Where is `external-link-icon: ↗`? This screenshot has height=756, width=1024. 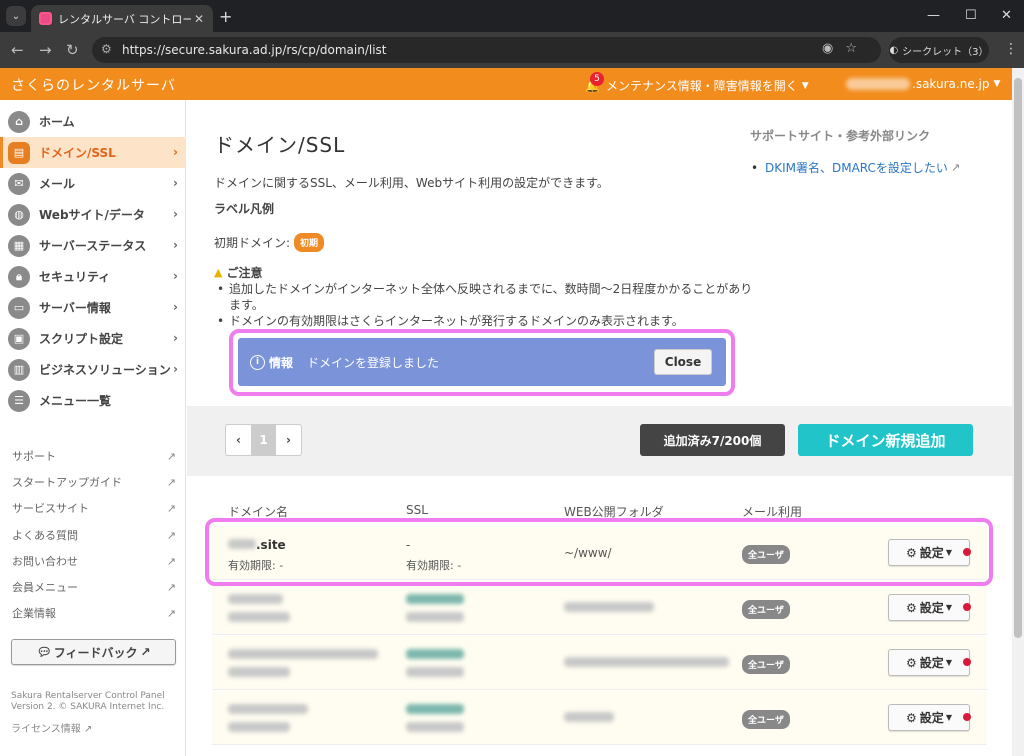
external-link-icon: ↗ is located at coordinates (171, 535).